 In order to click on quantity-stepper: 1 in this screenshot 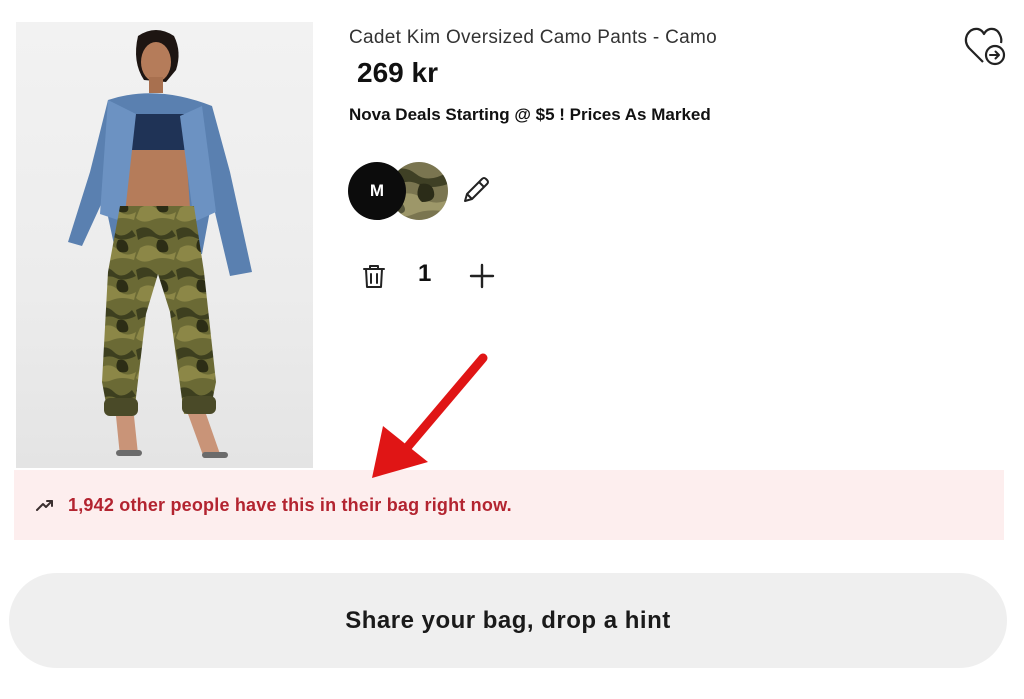, I will do `click(433, 276)`.